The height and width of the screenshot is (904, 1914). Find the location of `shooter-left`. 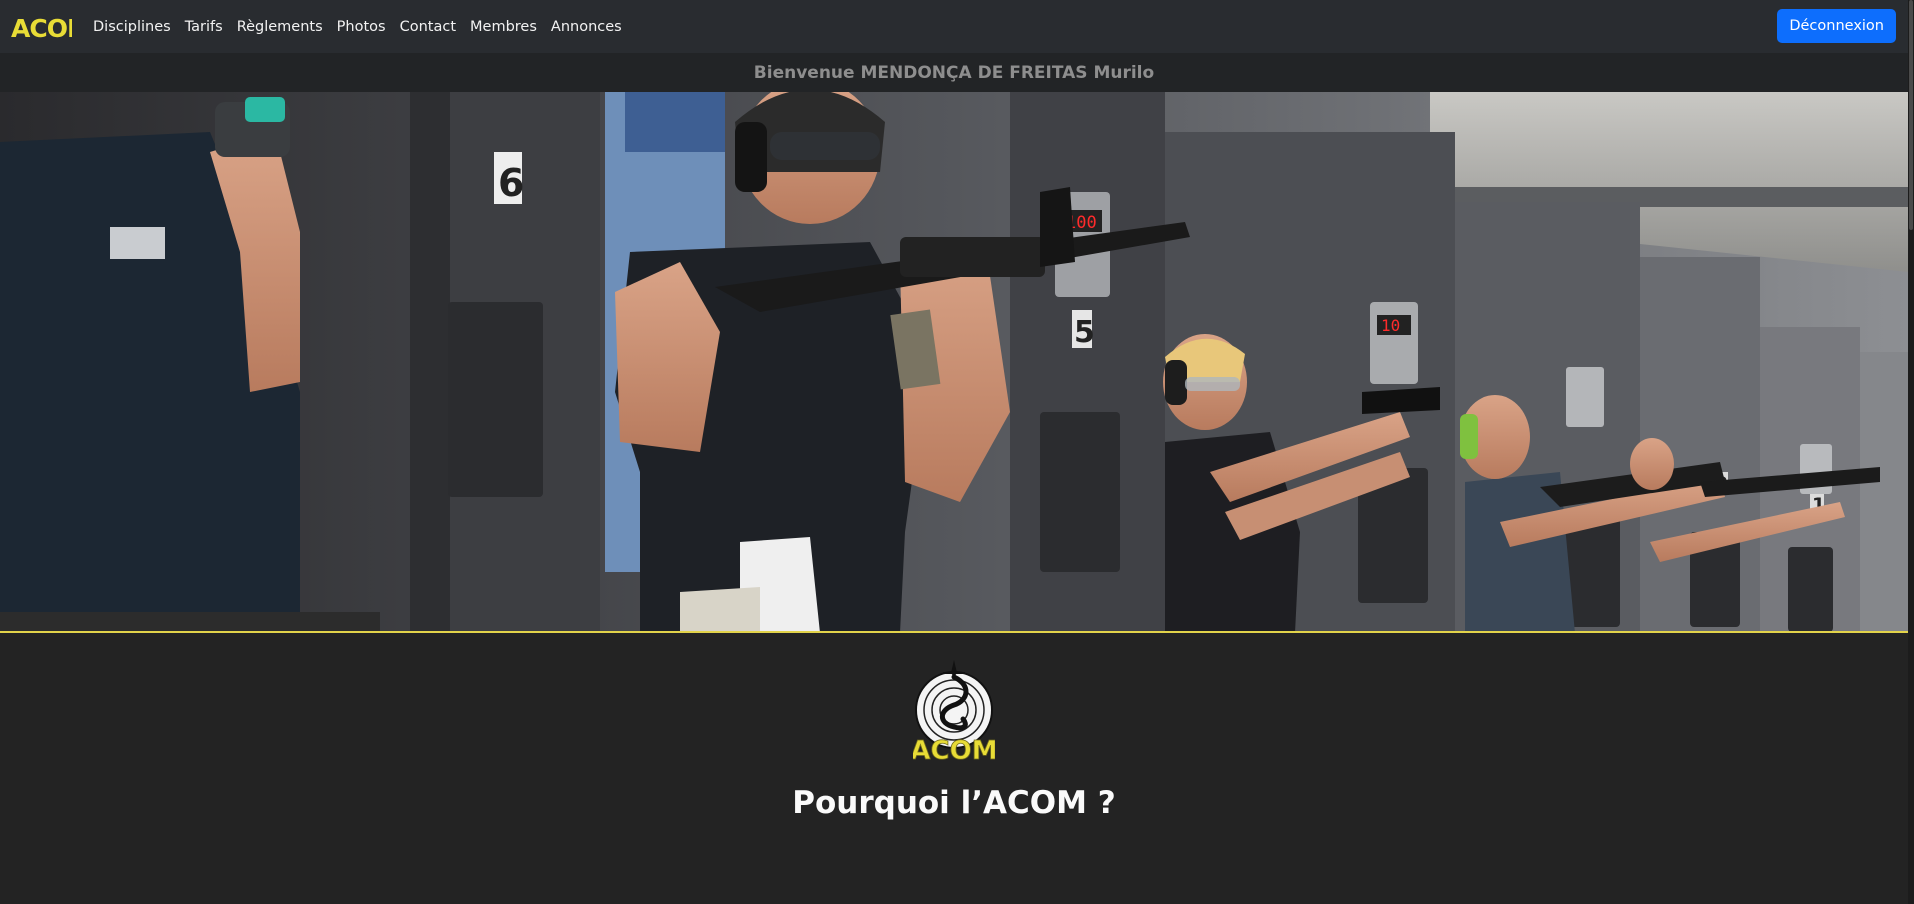

shooter-left is located at coordinates (150, 364).